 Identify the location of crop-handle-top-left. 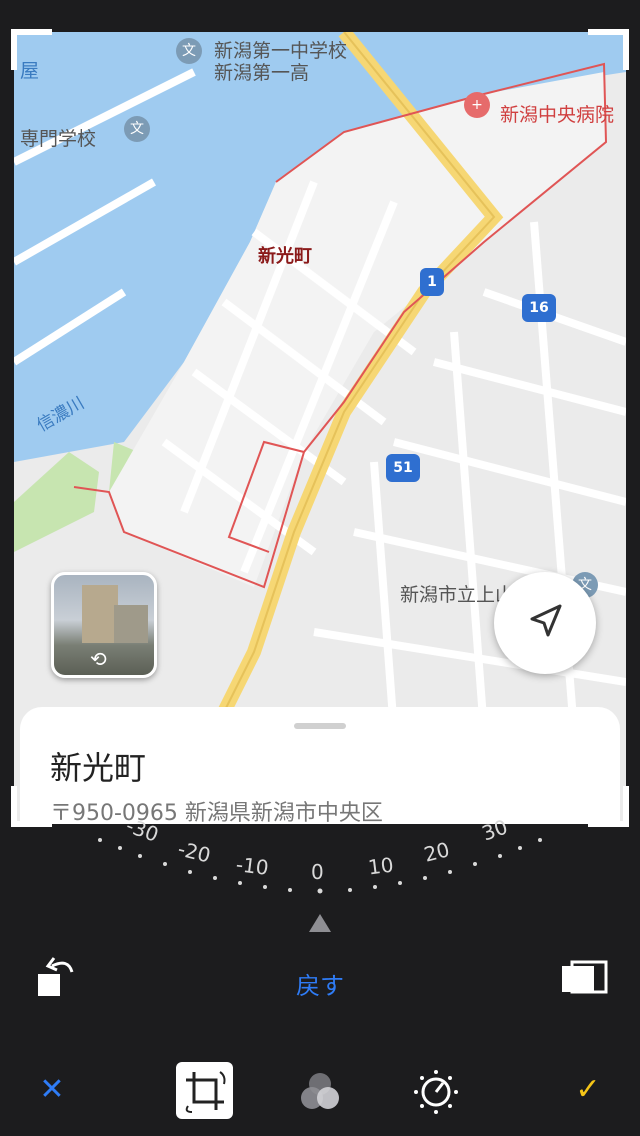
(32, 50).